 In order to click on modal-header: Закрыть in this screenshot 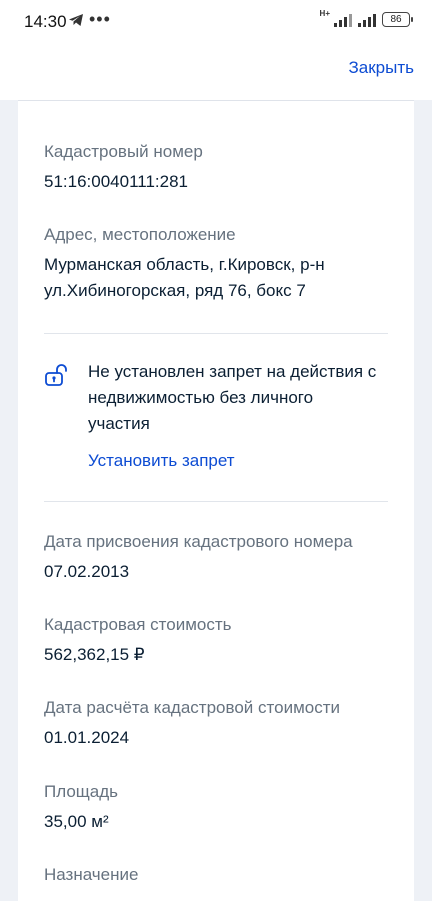, I will do `click(216, 72)`.